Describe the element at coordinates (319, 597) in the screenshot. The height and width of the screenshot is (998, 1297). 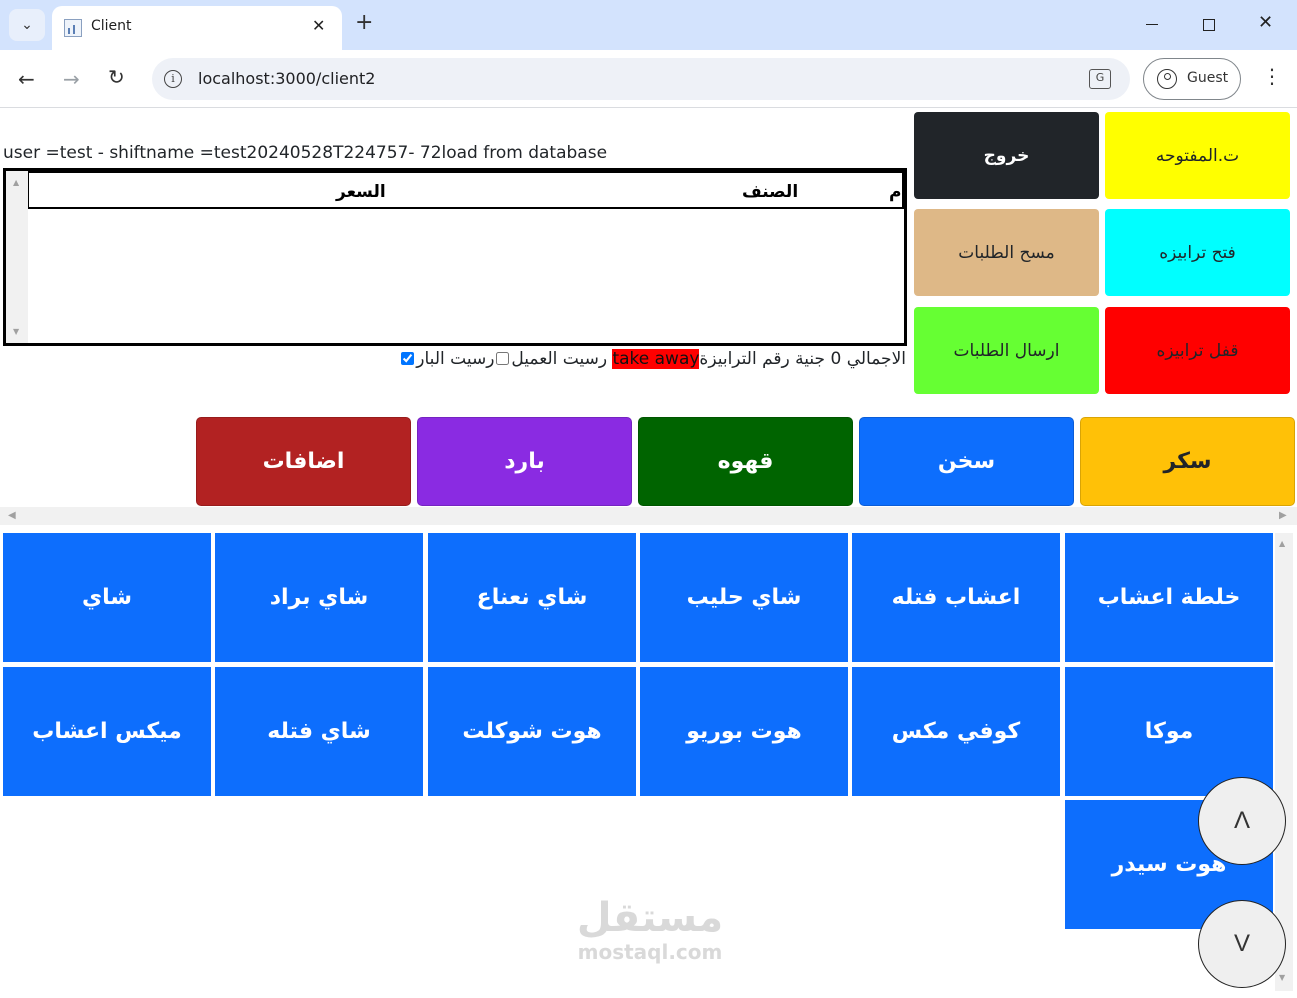
I see `menu-item-tile: شاي براد` at that location.